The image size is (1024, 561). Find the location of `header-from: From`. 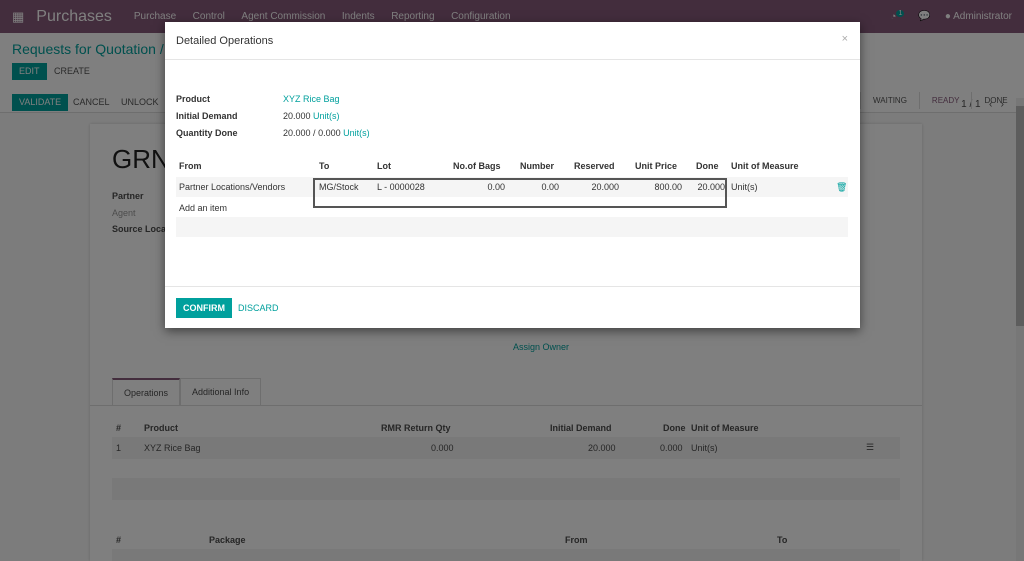

header-from: From is located at coordinates (190, 166).